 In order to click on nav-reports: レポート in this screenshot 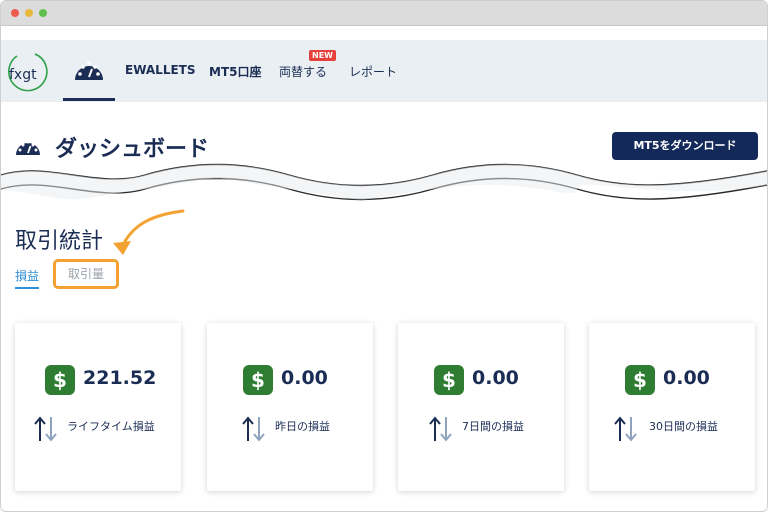, I will do `click(373, 71)`.